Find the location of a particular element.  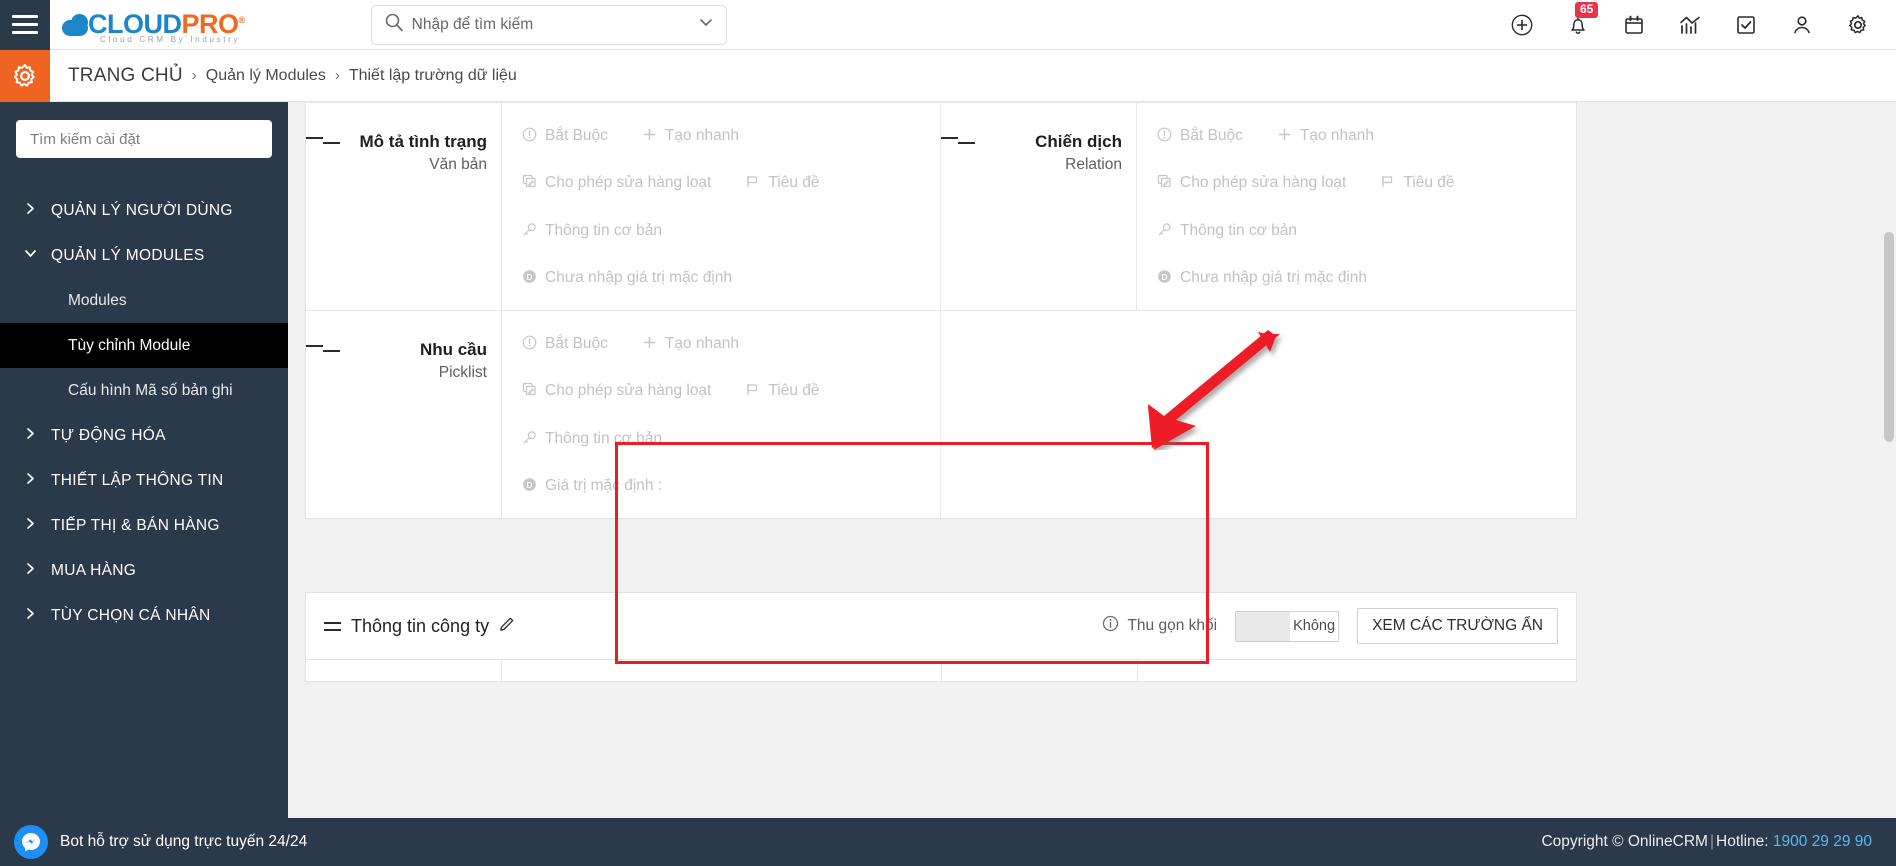

block-controls: Thu gọn khối Không XEM CÁC TRƯỜNG ẨN is located at coordinates (1330, 626).